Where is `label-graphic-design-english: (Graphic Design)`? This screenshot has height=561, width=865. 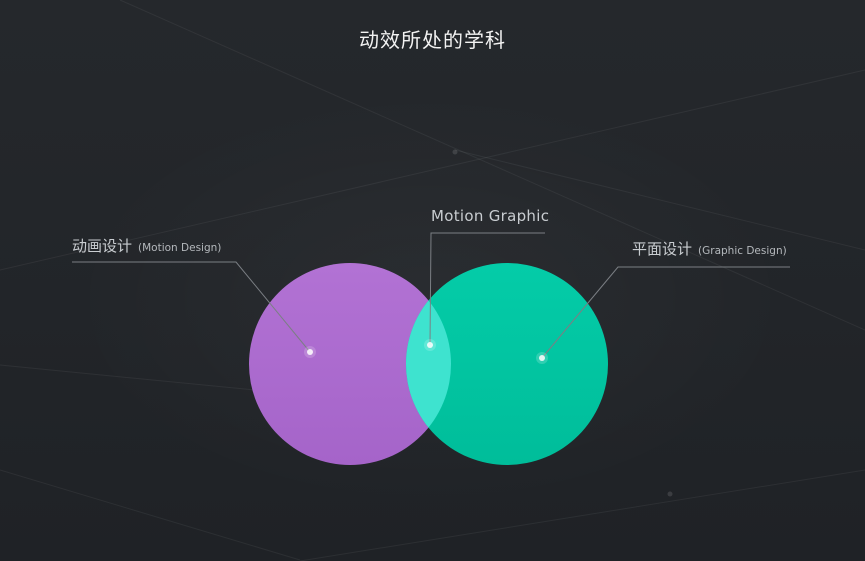
label-graphic-design-english: (Graphic Design) is located at coordinates (742, 251).